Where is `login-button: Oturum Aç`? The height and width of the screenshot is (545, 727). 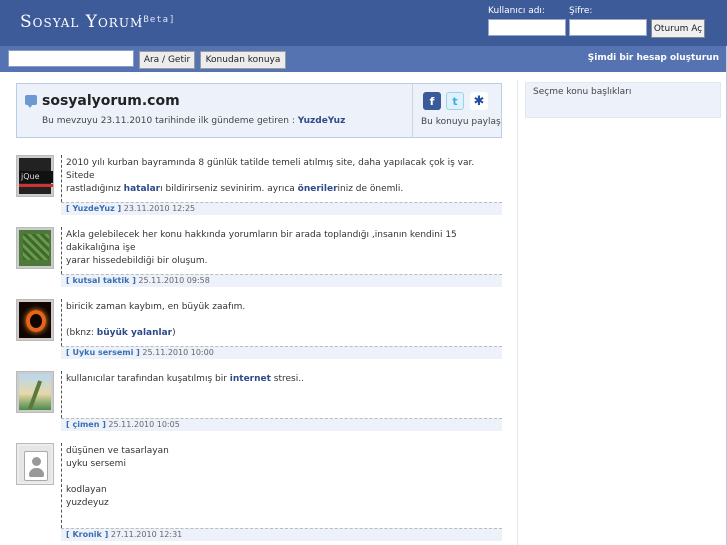
login-button: Oturum Aç is located at coordinates (678, 28).